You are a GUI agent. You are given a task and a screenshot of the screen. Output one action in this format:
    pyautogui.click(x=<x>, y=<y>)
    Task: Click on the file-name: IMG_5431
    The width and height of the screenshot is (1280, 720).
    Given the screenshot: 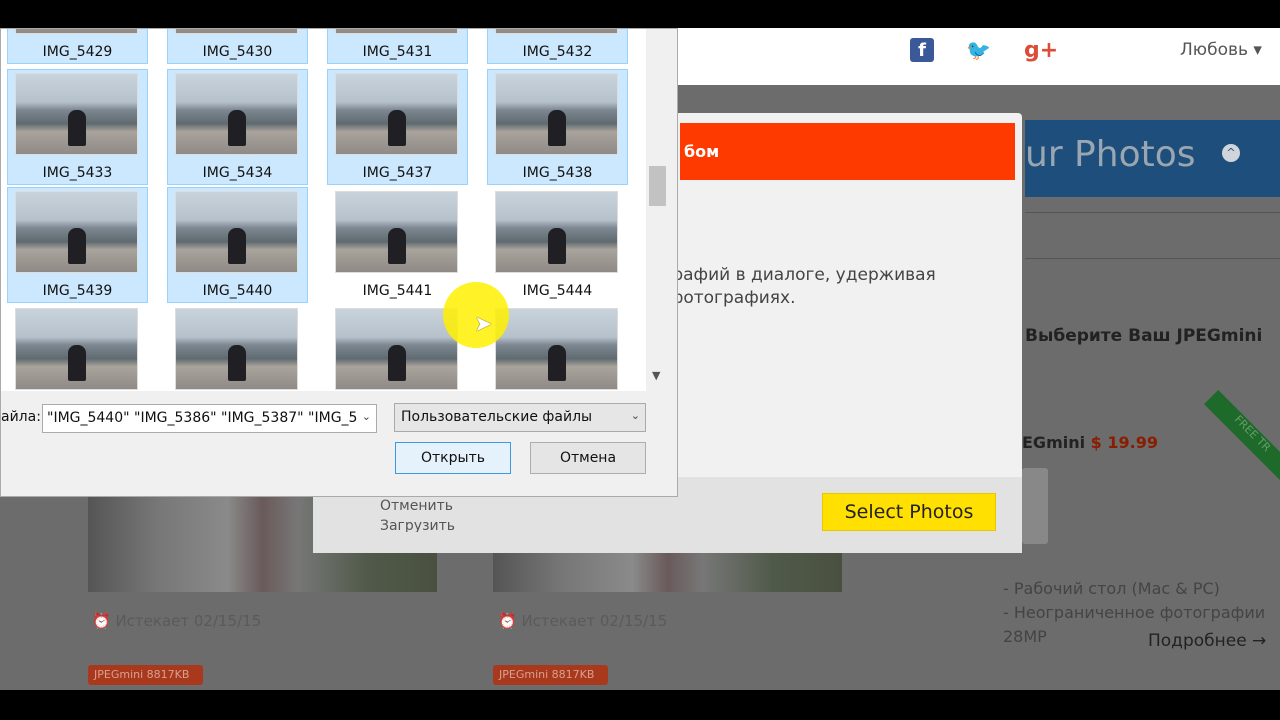 What is the action you would take?
    pyautogui.click(x=397, y=52)
    